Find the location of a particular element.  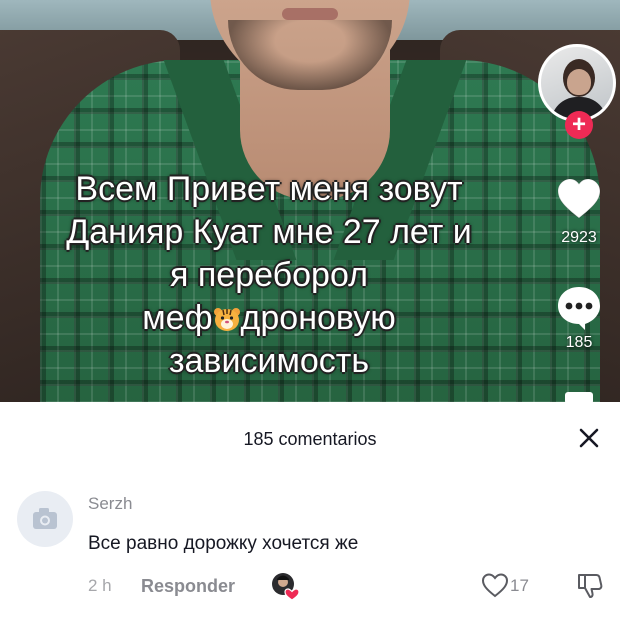

like-count: 2923 is located at coordinates (579, 237).